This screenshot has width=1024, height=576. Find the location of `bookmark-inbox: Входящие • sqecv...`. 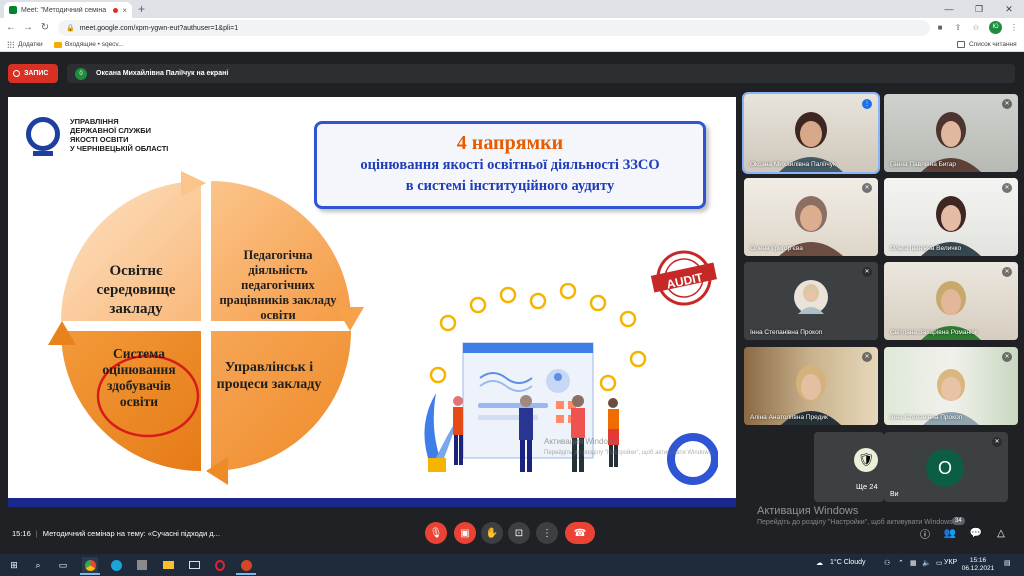

bookmark-inbox: Входящие • sqecv... is located at coordinates (89, 44).